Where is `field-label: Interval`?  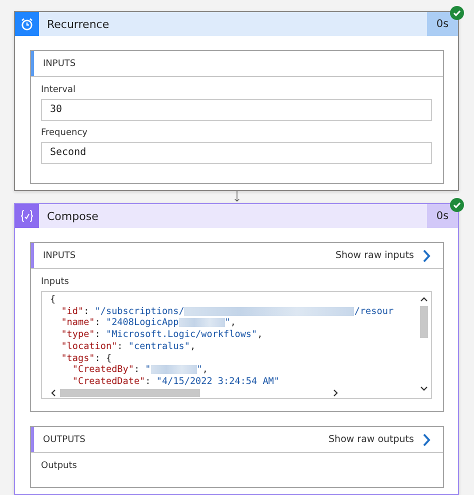
field-label: Interval is located at coordinates (58, 90).